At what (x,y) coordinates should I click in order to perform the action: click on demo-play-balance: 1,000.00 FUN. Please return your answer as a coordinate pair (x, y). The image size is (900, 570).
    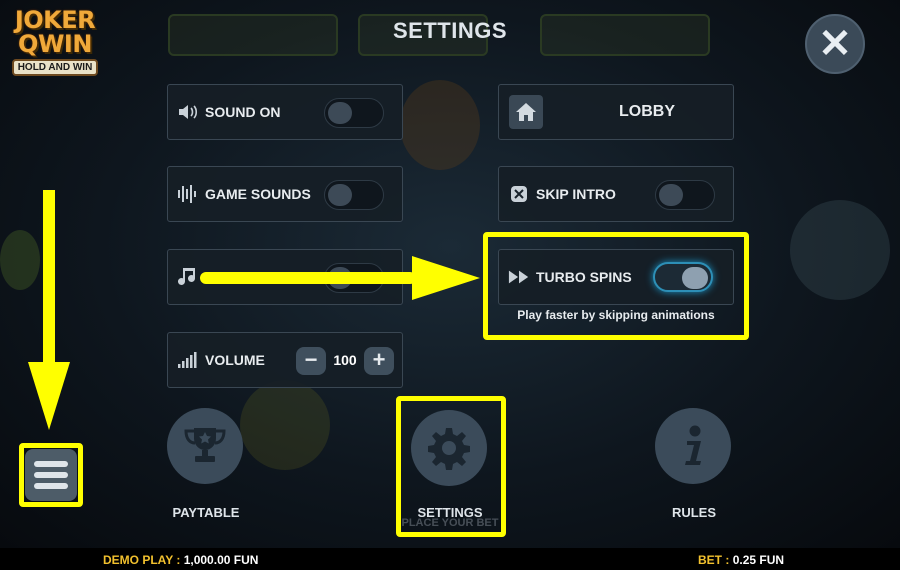
    Looking at the image, I should click on (221, 560).